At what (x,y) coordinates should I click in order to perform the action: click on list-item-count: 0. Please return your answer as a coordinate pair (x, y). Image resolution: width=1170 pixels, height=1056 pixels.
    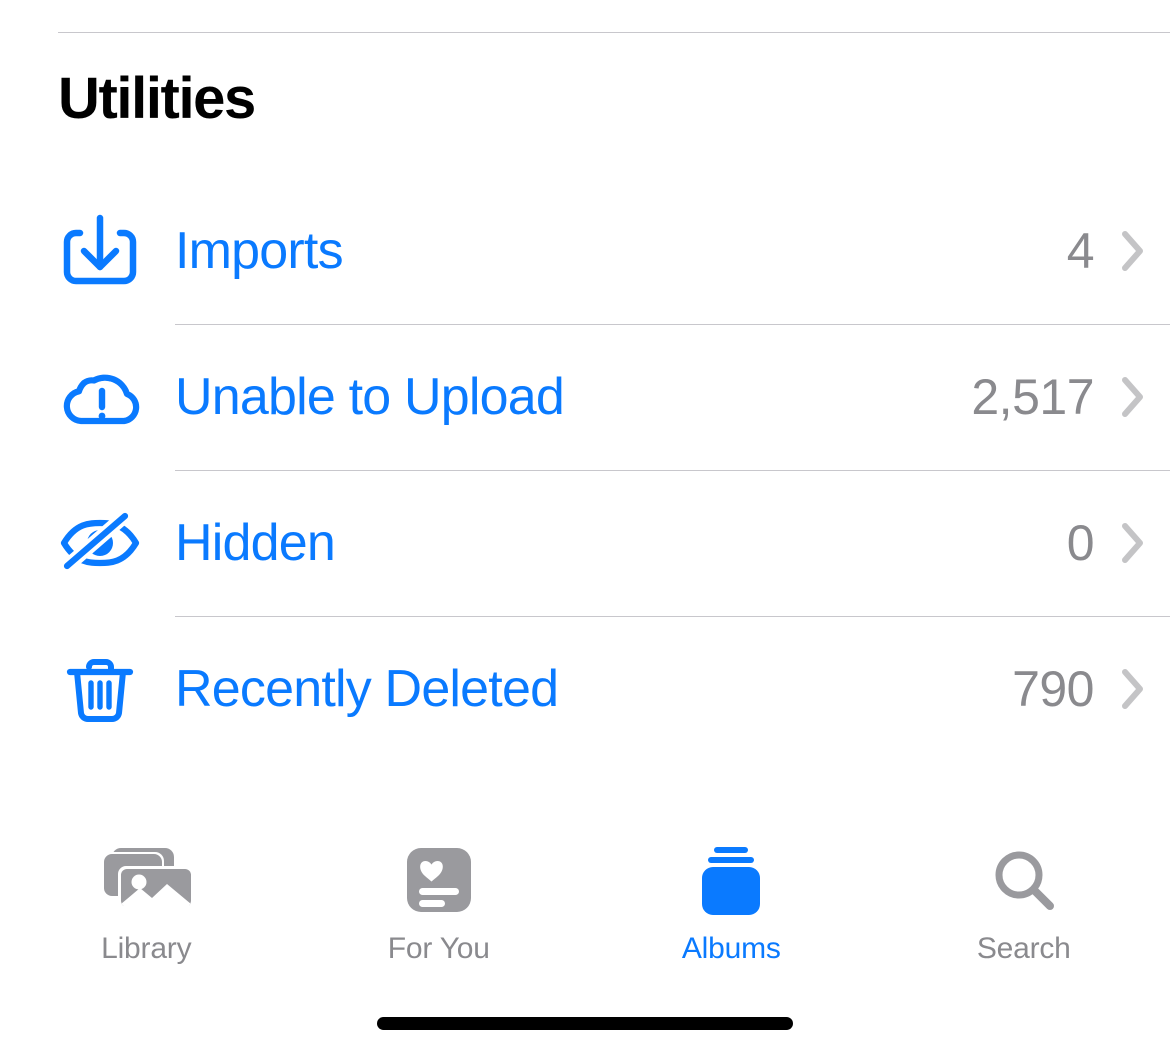
    Looking at the image, I should click on (1080, 543).